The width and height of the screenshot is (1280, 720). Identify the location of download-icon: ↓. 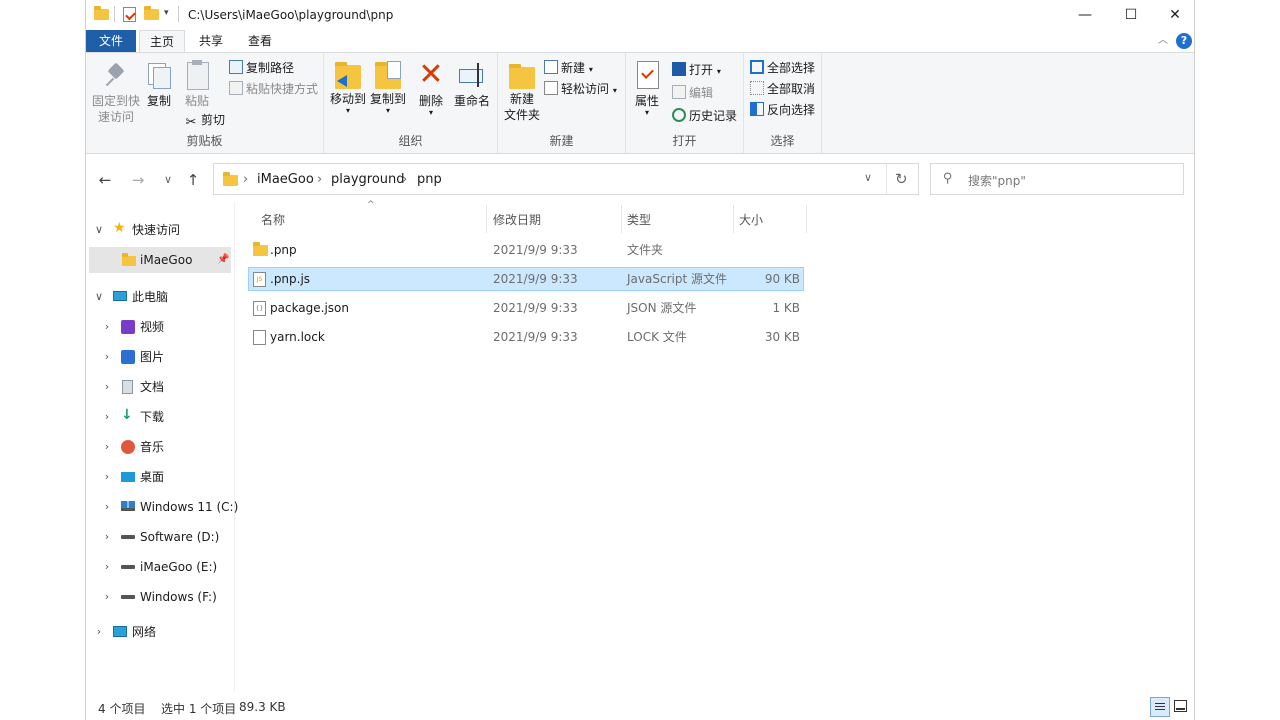
(127, 415).